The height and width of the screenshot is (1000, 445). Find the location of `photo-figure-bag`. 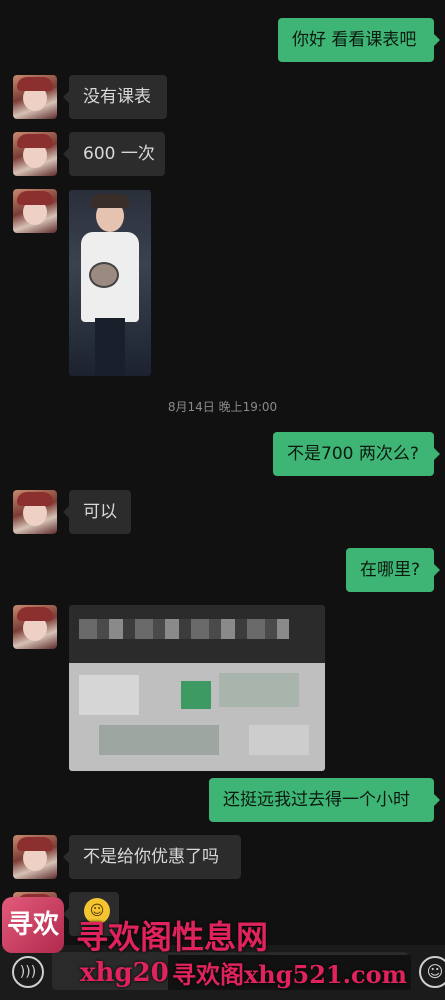

photo-figure-bag is located at coordinates (104, 275).